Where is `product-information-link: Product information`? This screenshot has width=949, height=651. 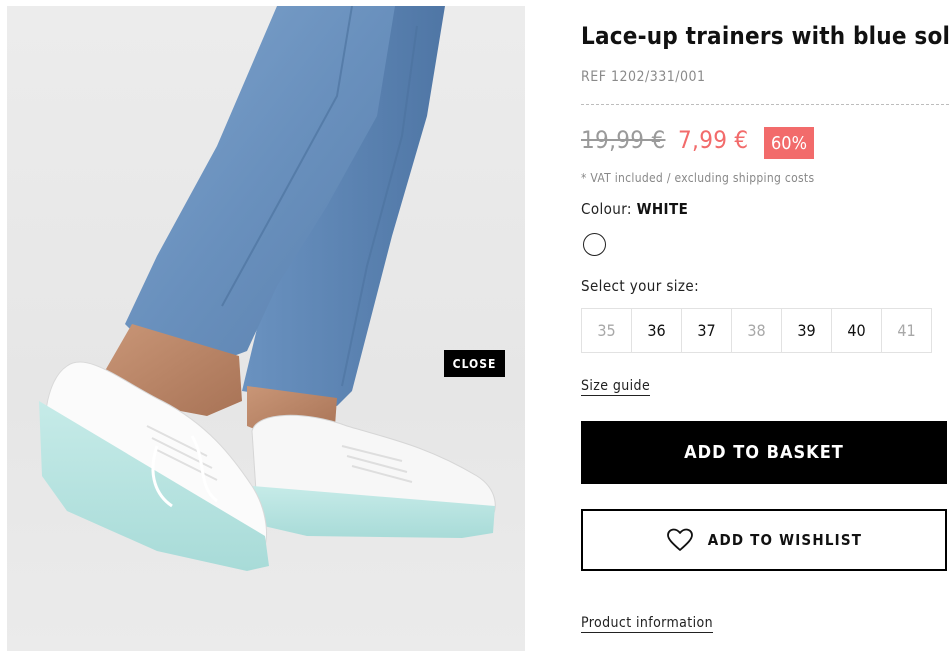 product-information-link: Product information is located at coordinates (647, 624).